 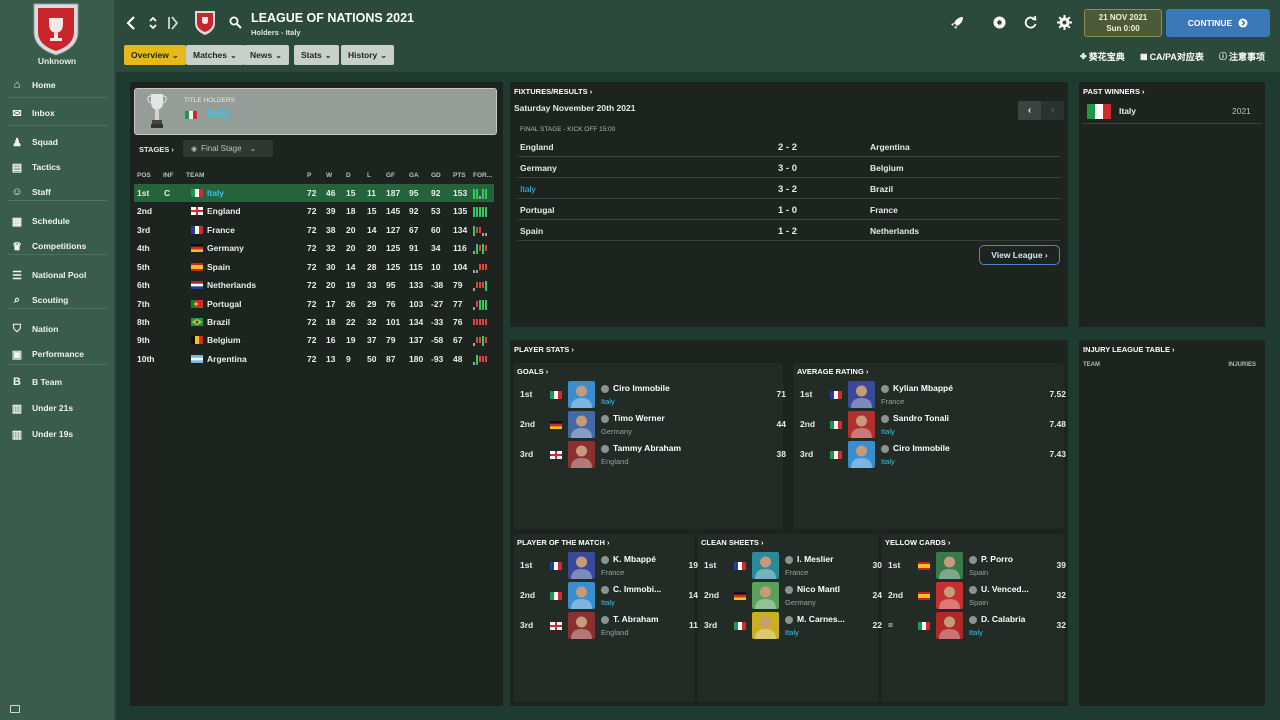 I want to click on avg-rating-header: AVERAGE RATING ›, so click(x=832, y=371).